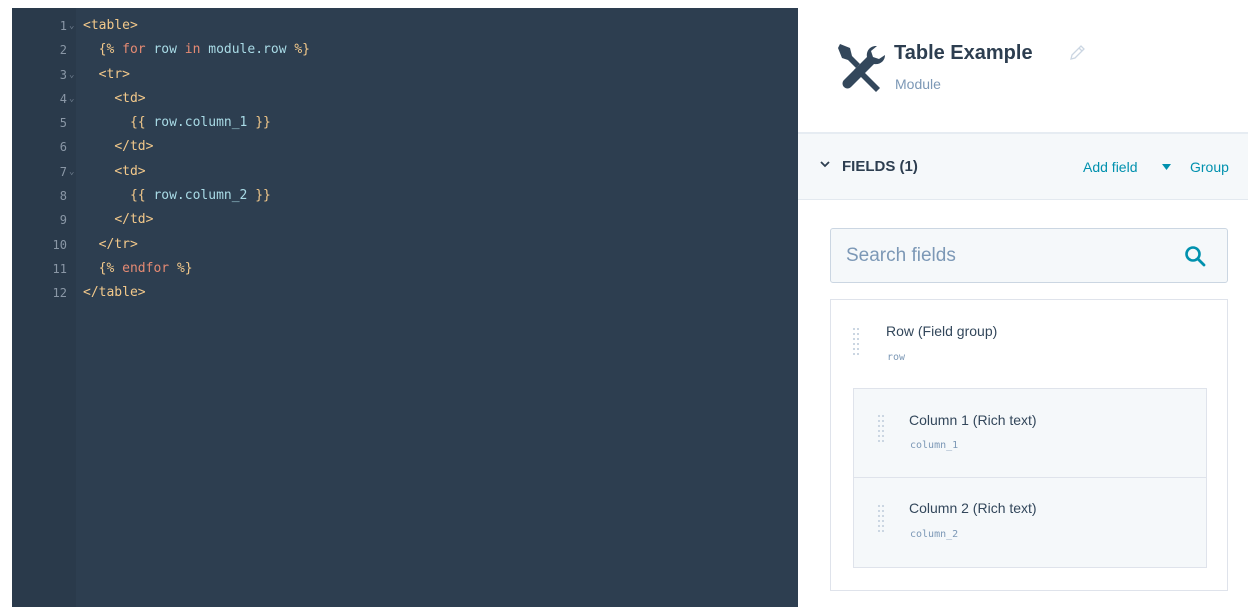  I want to click on code-token: in, so click(192, 50).